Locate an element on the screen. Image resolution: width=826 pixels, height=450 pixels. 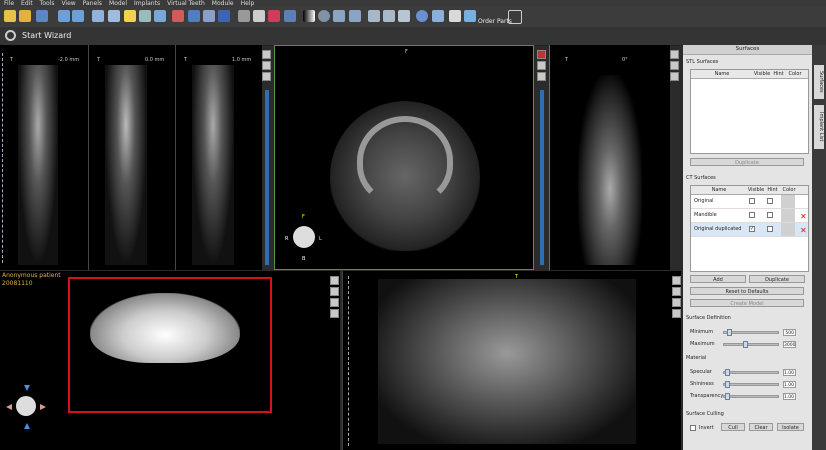
cross-section-view-2: T 0.0 mm is located at coordinates (132, 157).